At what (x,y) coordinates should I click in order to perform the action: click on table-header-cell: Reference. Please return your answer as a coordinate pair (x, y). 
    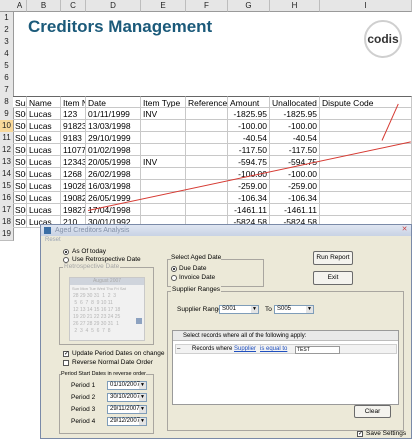
    Looking at the image, I should click on (207, 102).